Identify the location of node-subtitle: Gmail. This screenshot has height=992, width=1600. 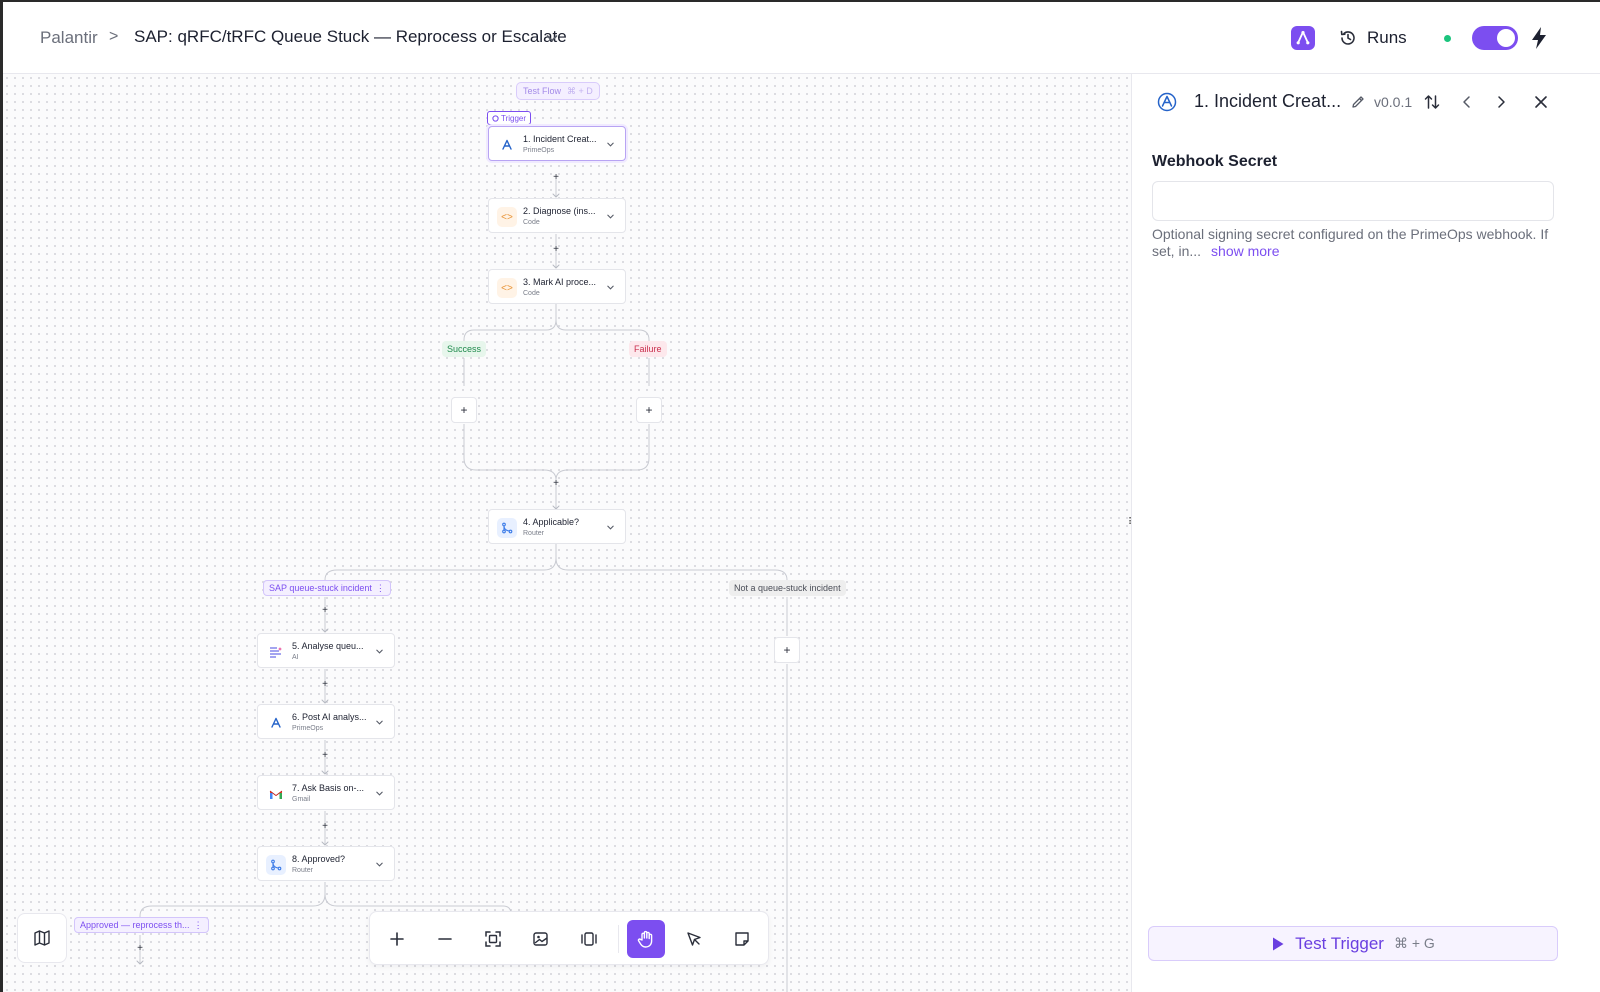
(301, 799).